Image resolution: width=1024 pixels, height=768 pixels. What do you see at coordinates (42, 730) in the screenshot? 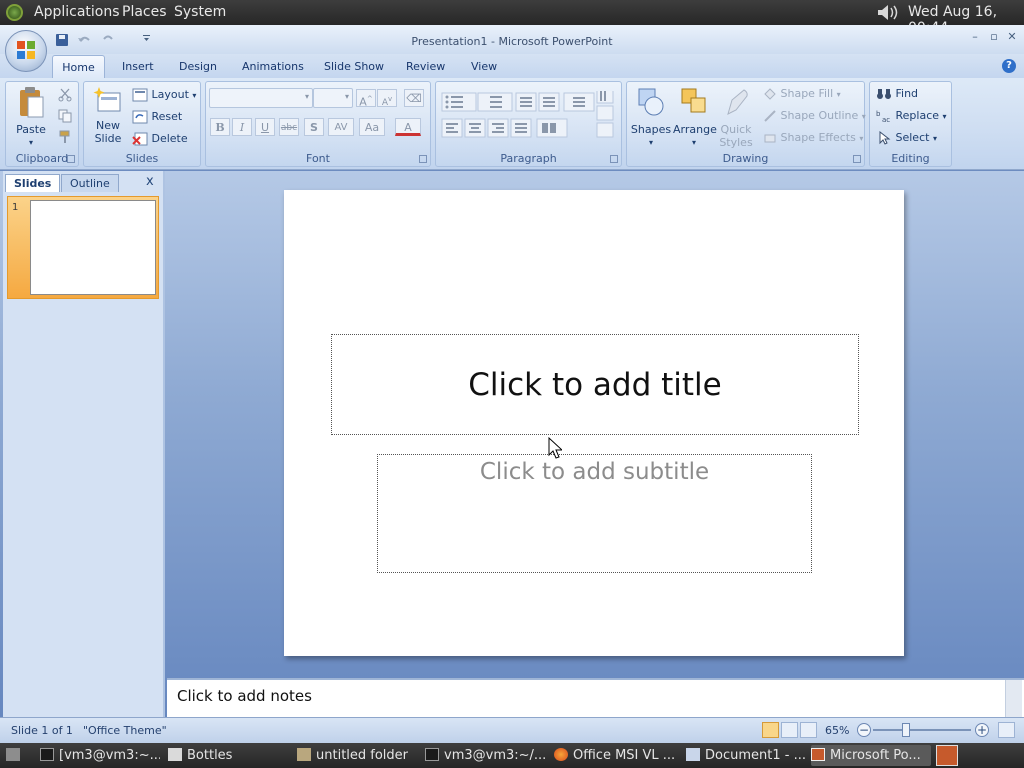
I see `slide-count-status: Slide 1 of 1` at bounding box center [42, 730].